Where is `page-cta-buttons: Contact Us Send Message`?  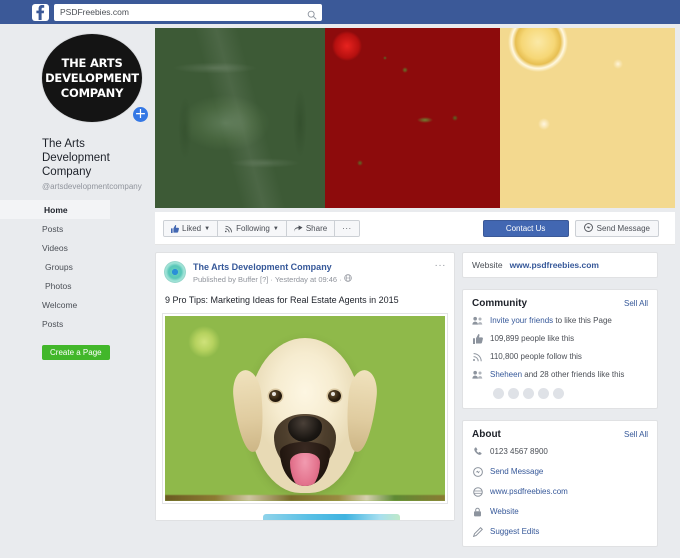
page-cta-buttons: Contact Us Send Message is located at coordinates (570, 228).